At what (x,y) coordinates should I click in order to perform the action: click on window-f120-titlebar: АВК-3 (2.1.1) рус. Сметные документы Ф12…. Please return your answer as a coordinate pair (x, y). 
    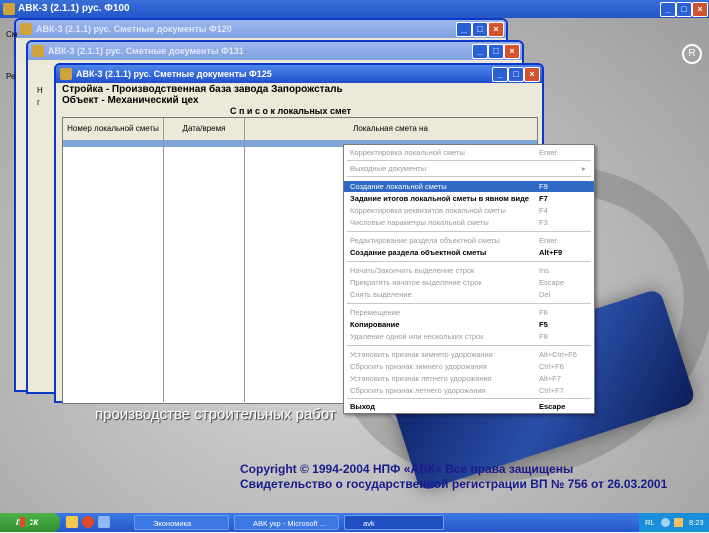
    Looking at the image, I should click on (261, 29).